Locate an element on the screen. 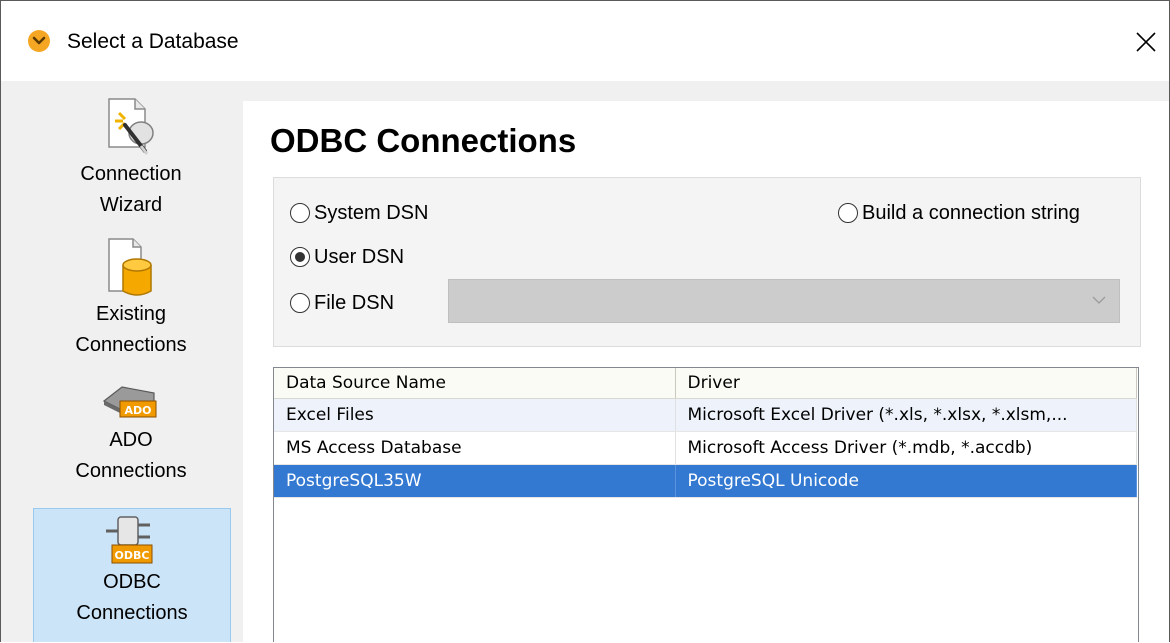 The image size is (1170, 643). file-dsn-dropdown is located at coordinates (784, 301).